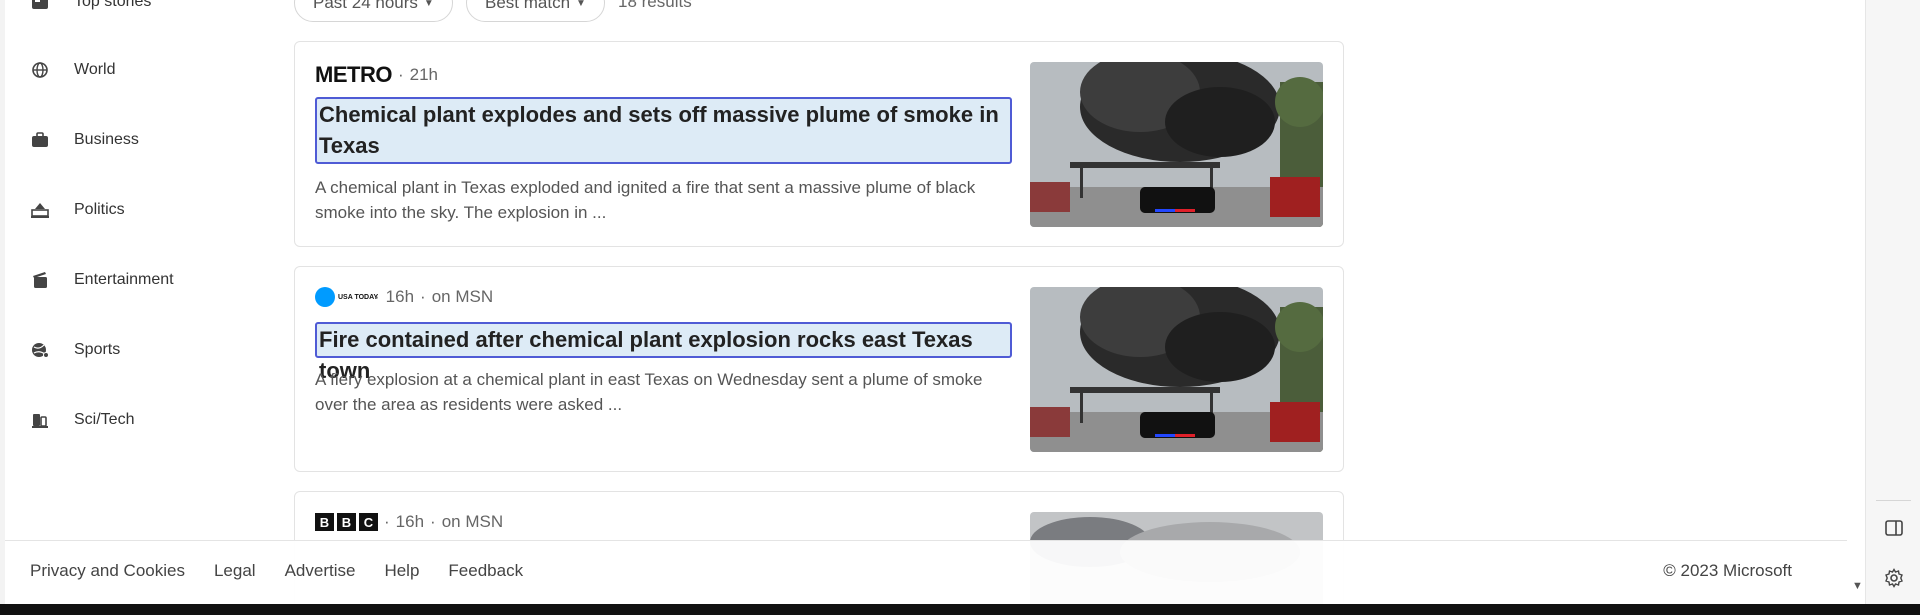 The width and height of the screenshot is (1920, 615). I want to click on sports-ball-icon, so click(40, 350).